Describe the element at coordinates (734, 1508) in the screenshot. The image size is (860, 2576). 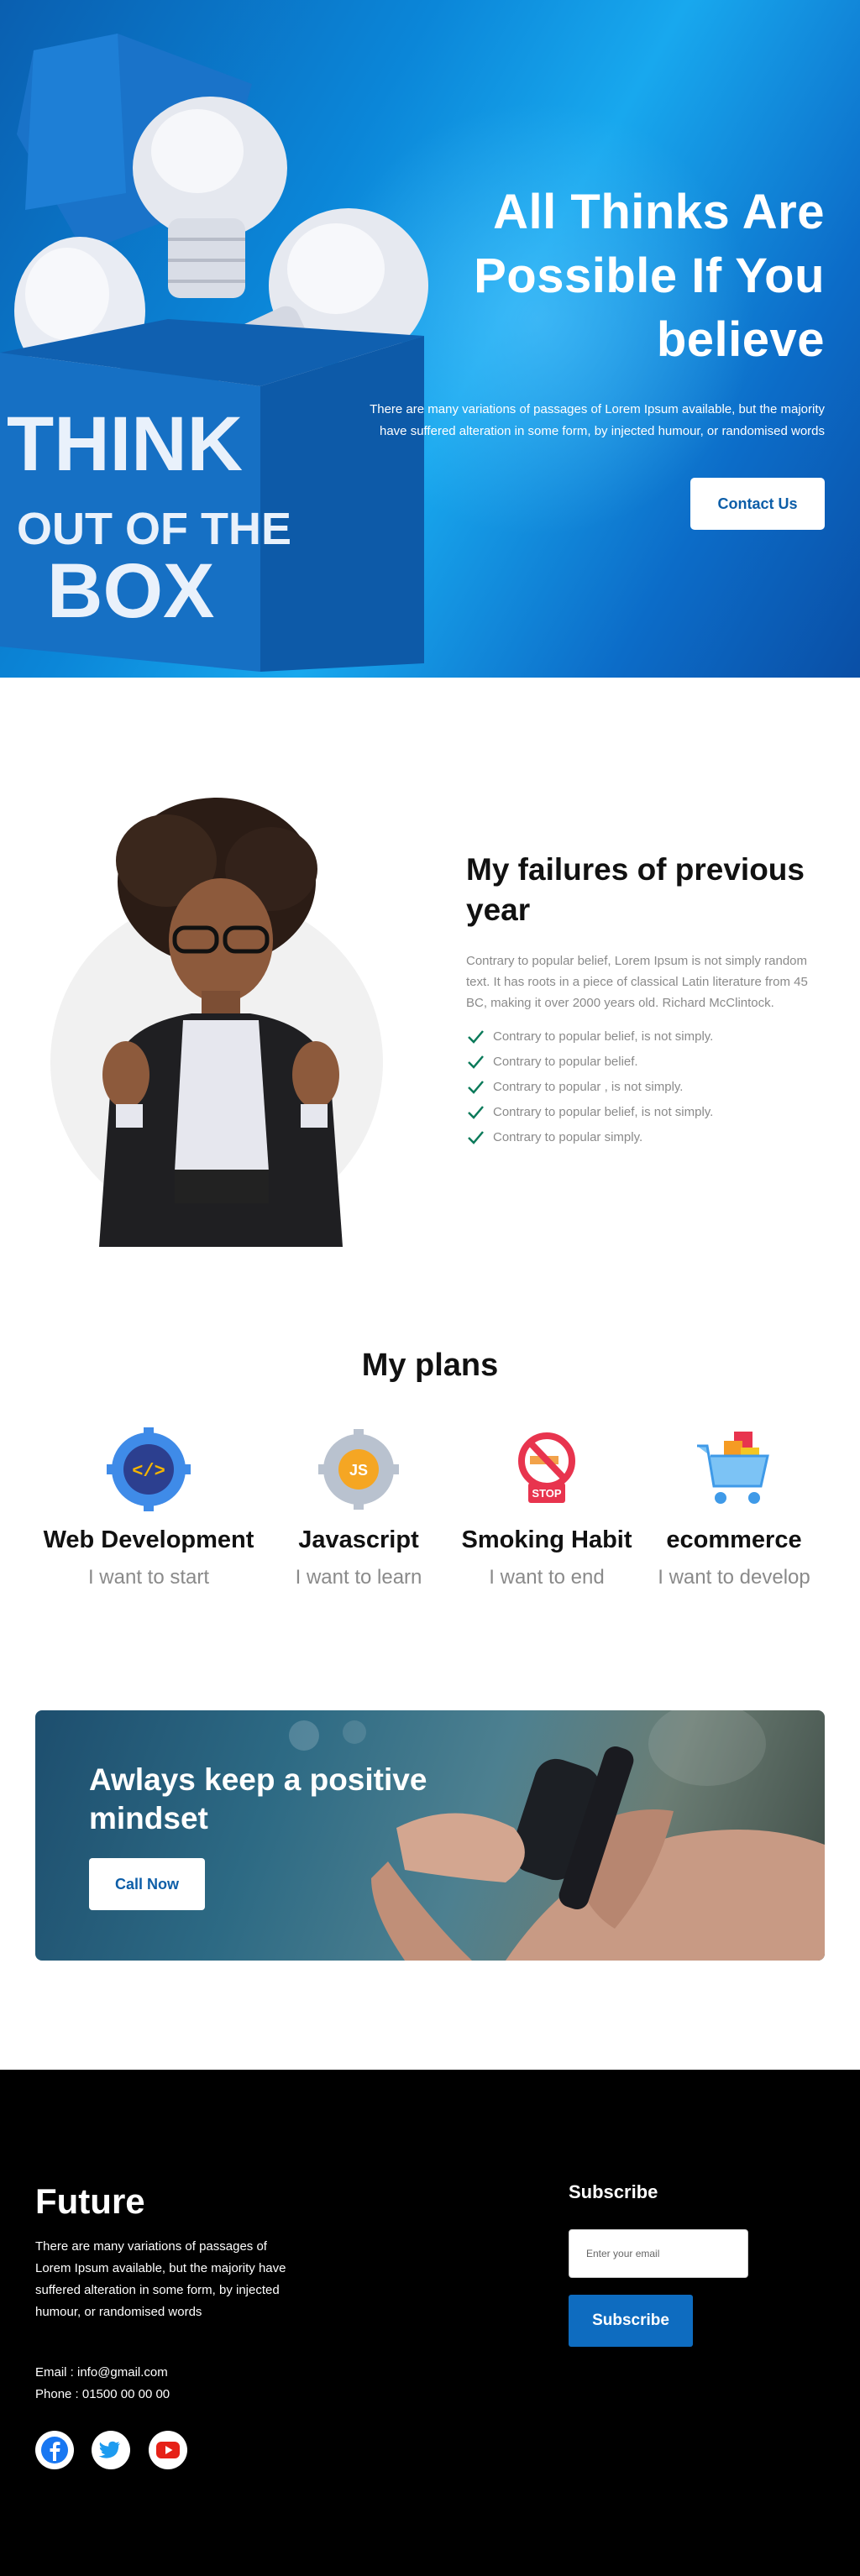
I see `plan-ecommerce: ecommerce I want to develop` at that location.